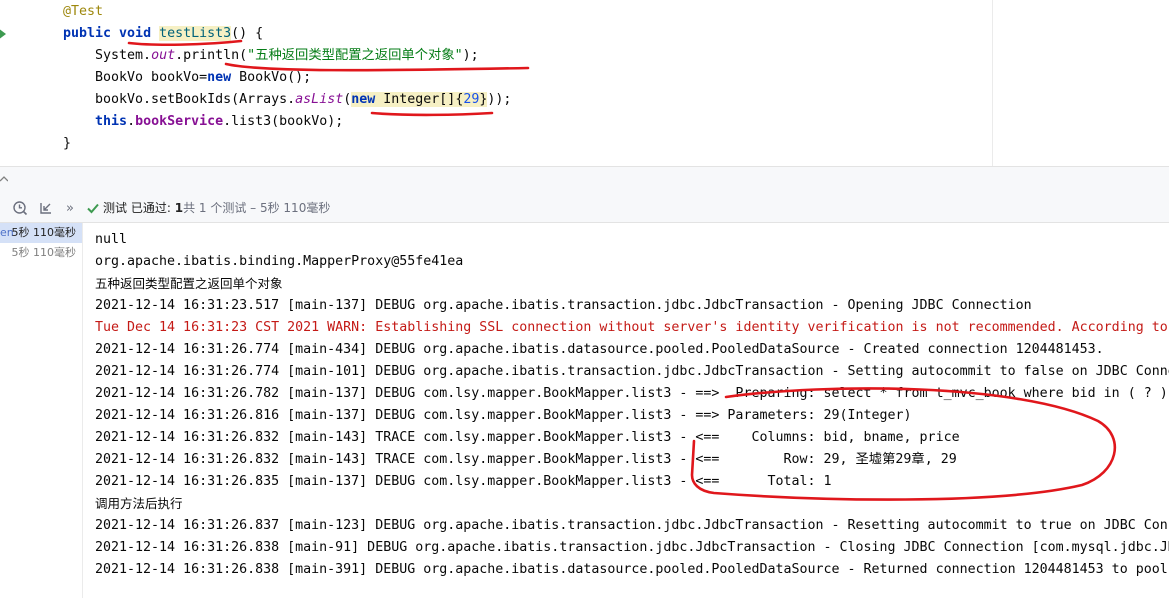 Image resolution: width=1169 pixels, height=598 pixels. I want to click on code-line: }, so click(67, 144).